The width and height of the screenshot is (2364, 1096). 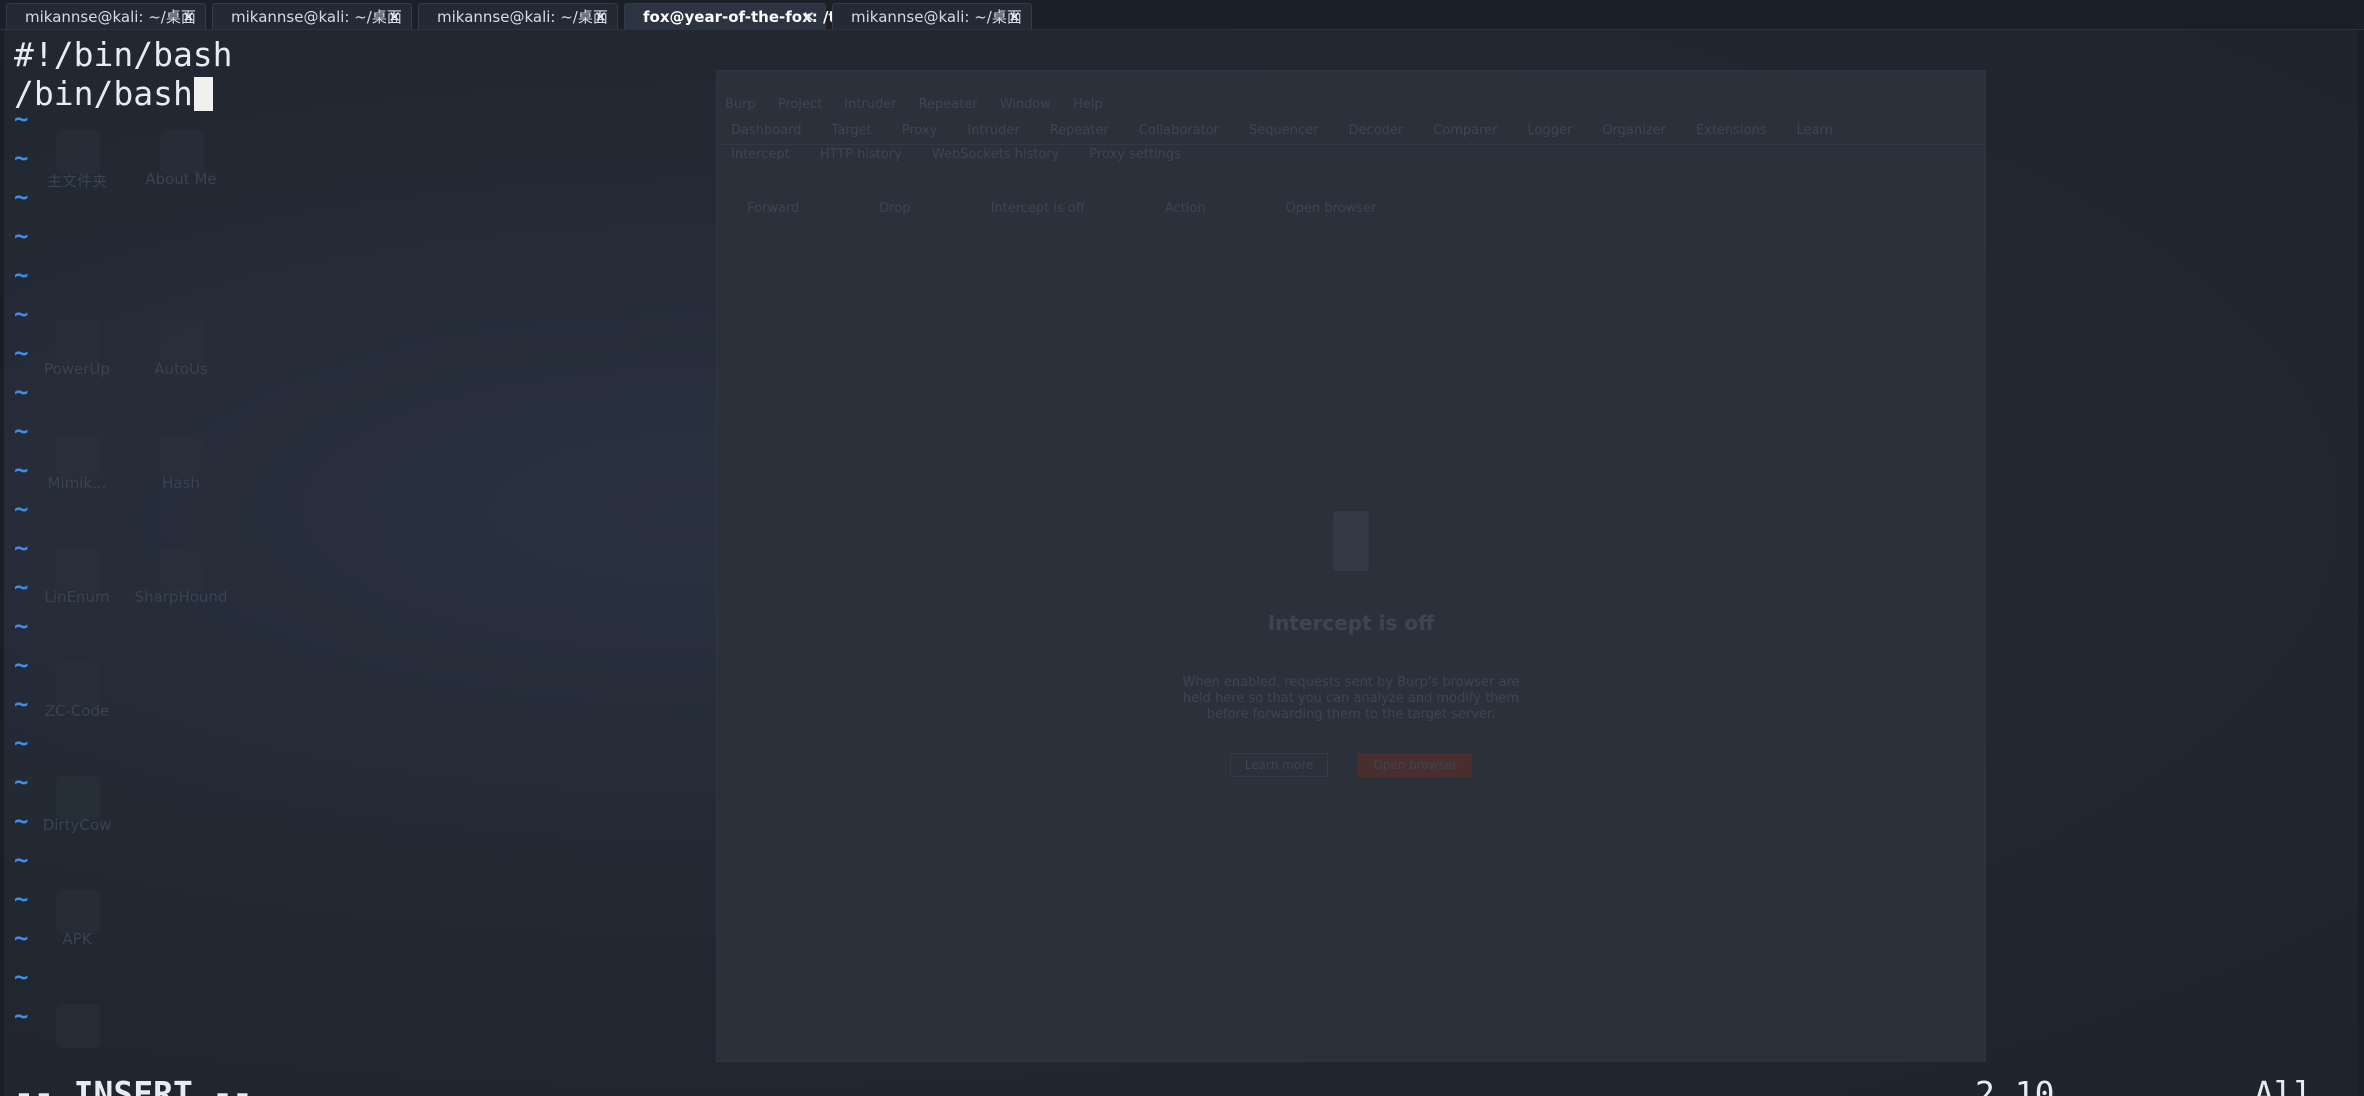 What do you see at coordinates (203, 94) in the screenshot?
I see `text-cursor` at bounding box center [203, 94].